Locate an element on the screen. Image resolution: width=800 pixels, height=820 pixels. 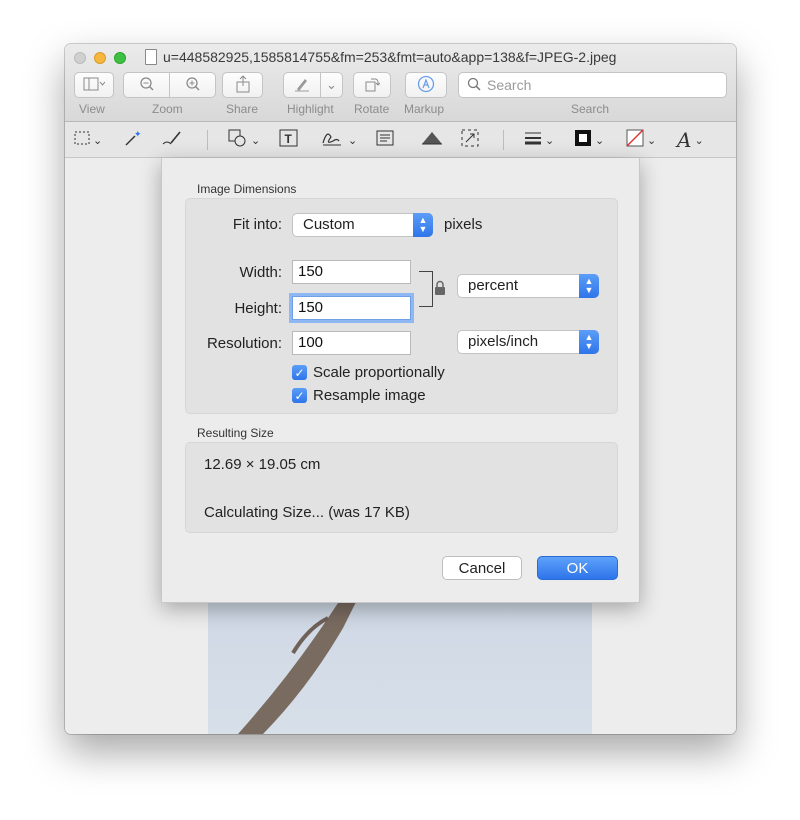
zoom-window-button is located at coordinates (120, 58).